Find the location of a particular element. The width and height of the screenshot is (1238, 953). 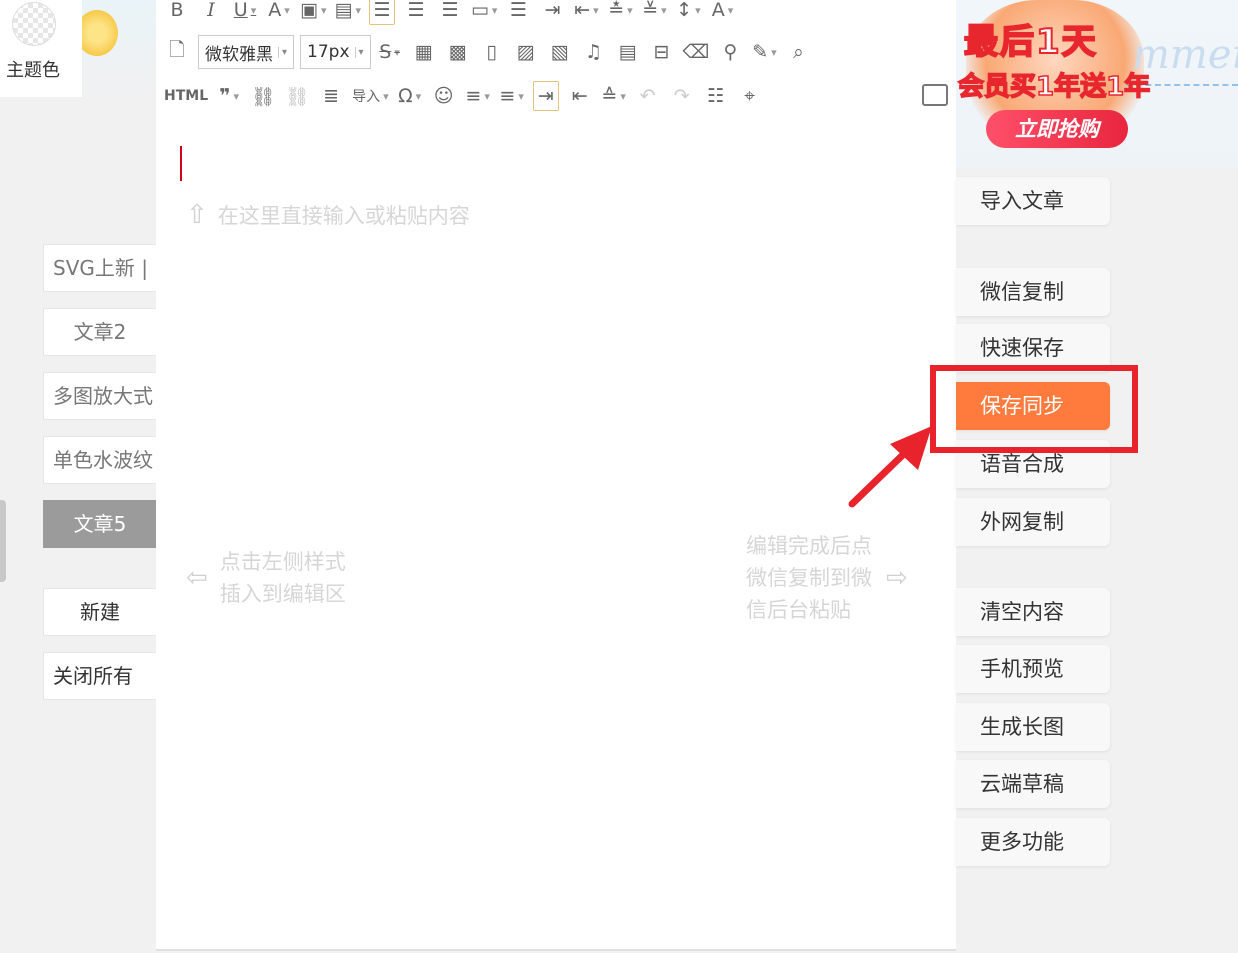

eraser-icon: ⌫ is located at coordinates (696, 52).